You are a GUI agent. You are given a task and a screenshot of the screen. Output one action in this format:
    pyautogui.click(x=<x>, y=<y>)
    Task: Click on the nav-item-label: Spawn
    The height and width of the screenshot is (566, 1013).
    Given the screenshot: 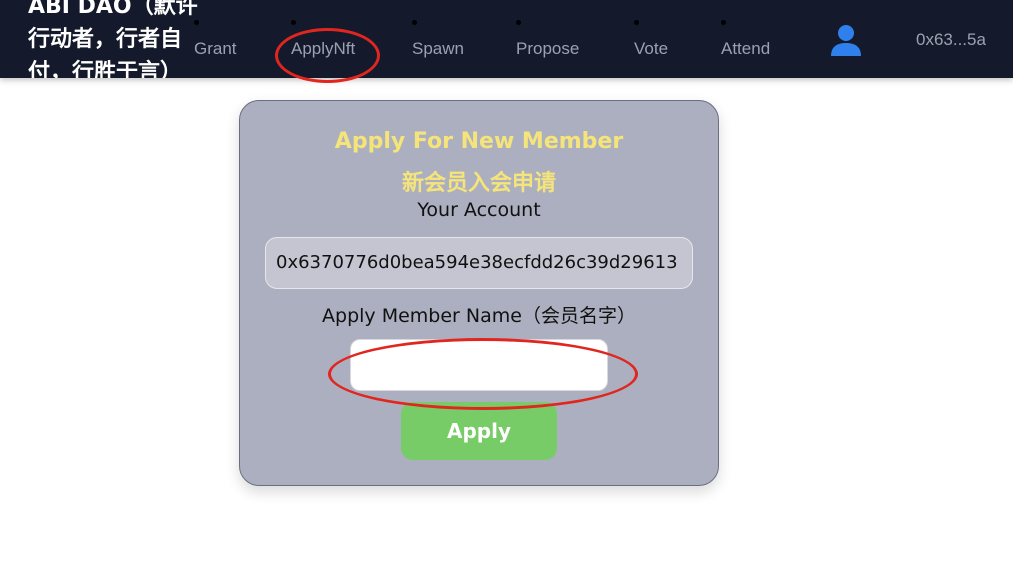 What is the action you would take?
    pyautogui.click(x=438, y=48)
    